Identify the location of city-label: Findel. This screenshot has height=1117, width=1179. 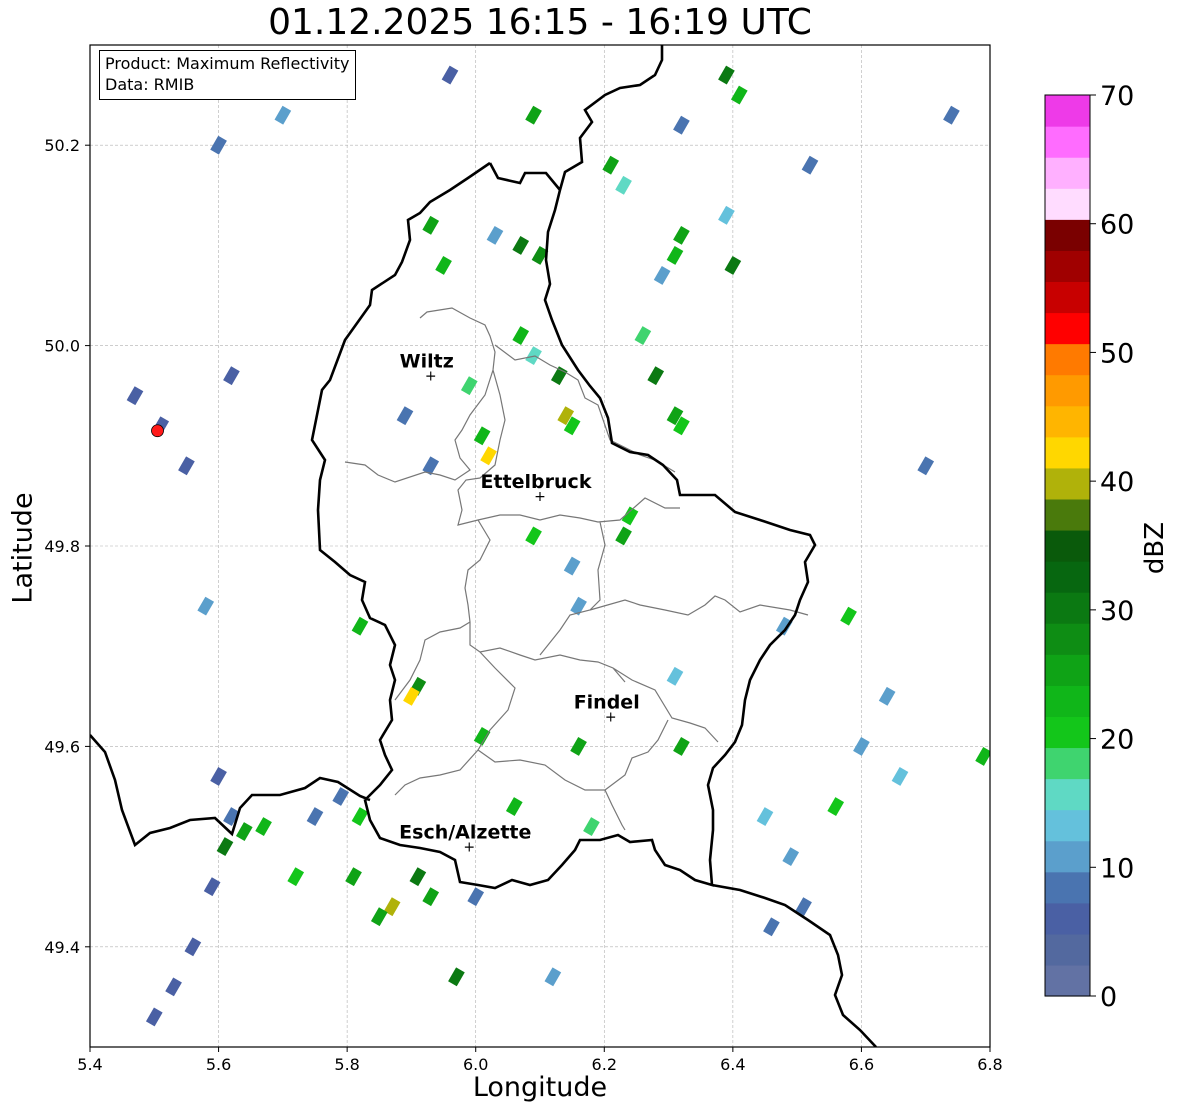
(607, 702).